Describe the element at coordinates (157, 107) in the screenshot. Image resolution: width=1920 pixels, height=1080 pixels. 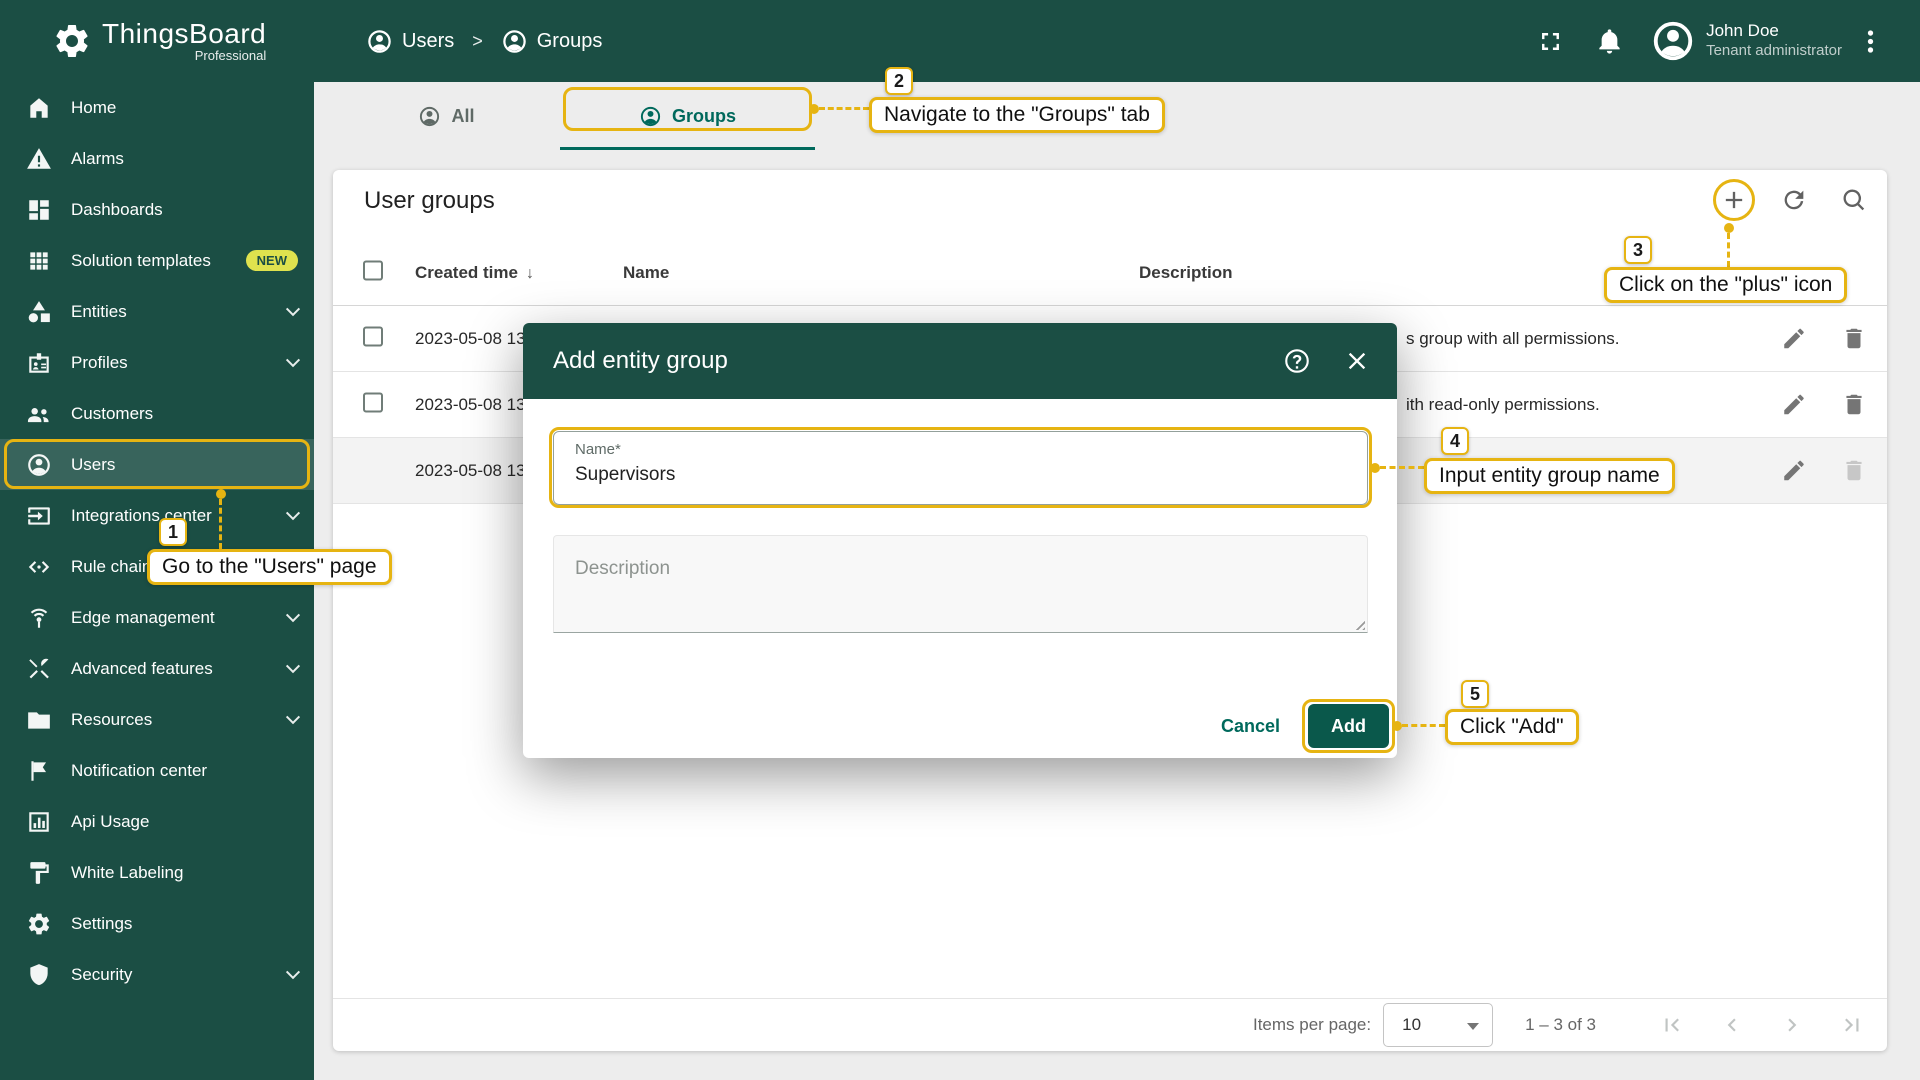
I see `sidebar-item-home: Home` at that location.